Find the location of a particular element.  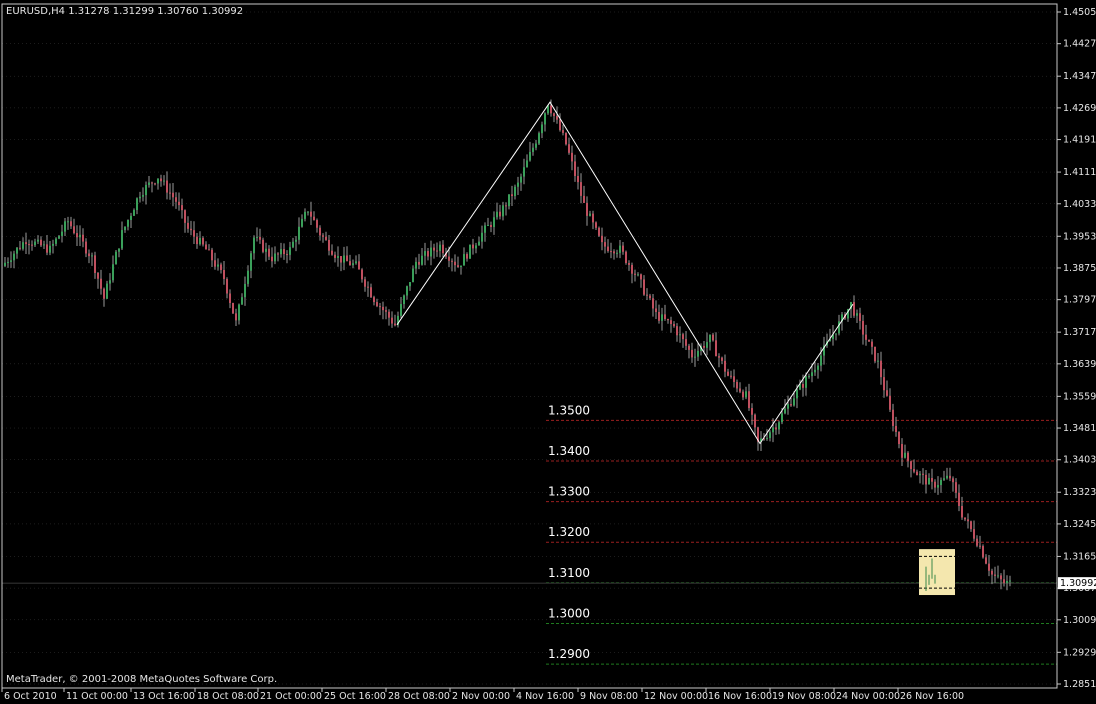

highlight-box is located at coordinates (937, 572).